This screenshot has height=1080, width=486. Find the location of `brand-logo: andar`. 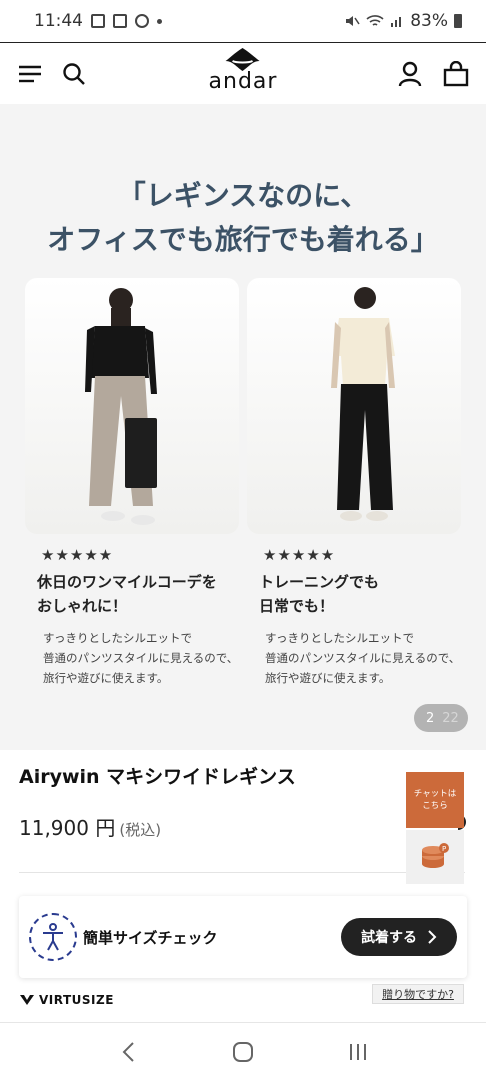

brand-logo: andar is located at coordinates (243, 70).